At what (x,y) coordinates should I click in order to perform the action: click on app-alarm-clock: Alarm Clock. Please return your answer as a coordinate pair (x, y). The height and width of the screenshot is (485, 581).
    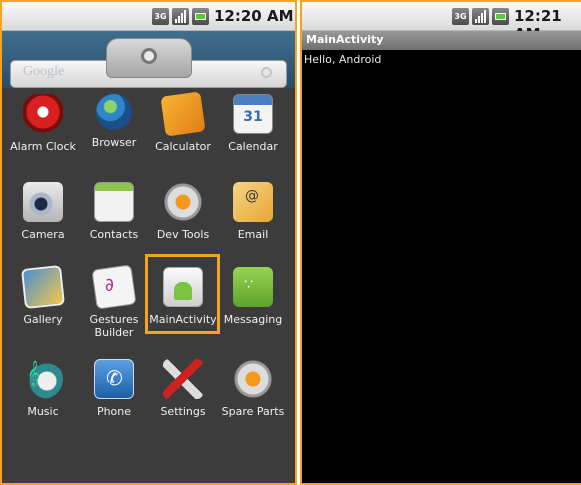
    Looking at the image, I should click on (43, 123).